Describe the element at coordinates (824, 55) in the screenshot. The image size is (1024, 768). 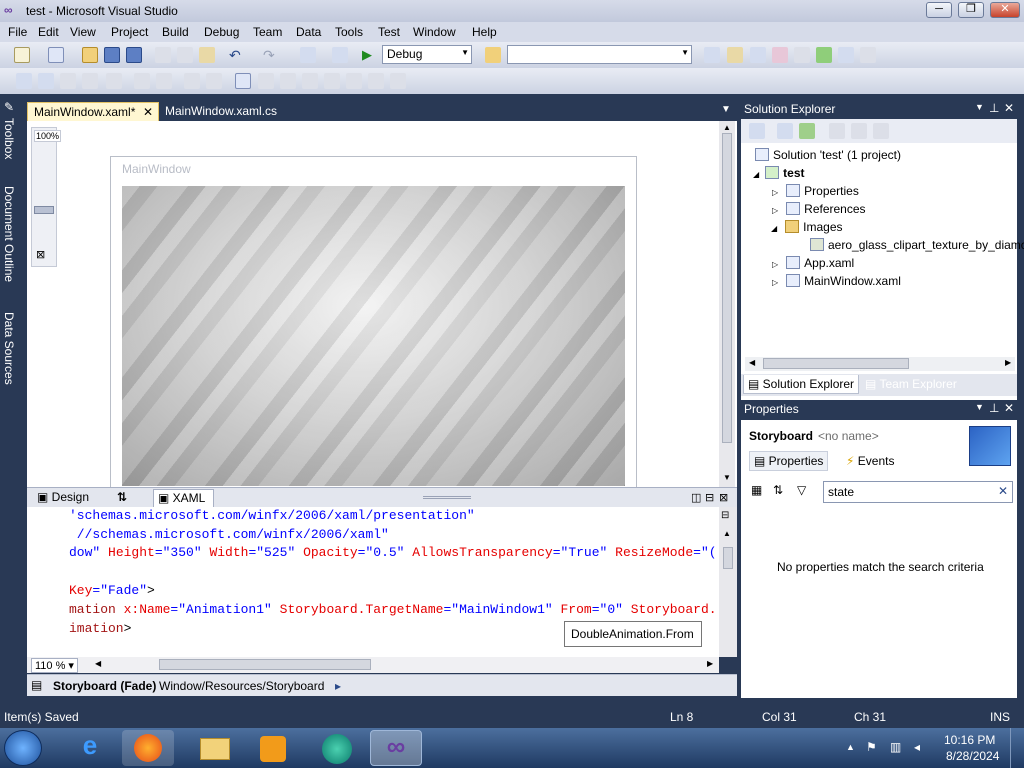
I see `extension-manager-icon` at that location.